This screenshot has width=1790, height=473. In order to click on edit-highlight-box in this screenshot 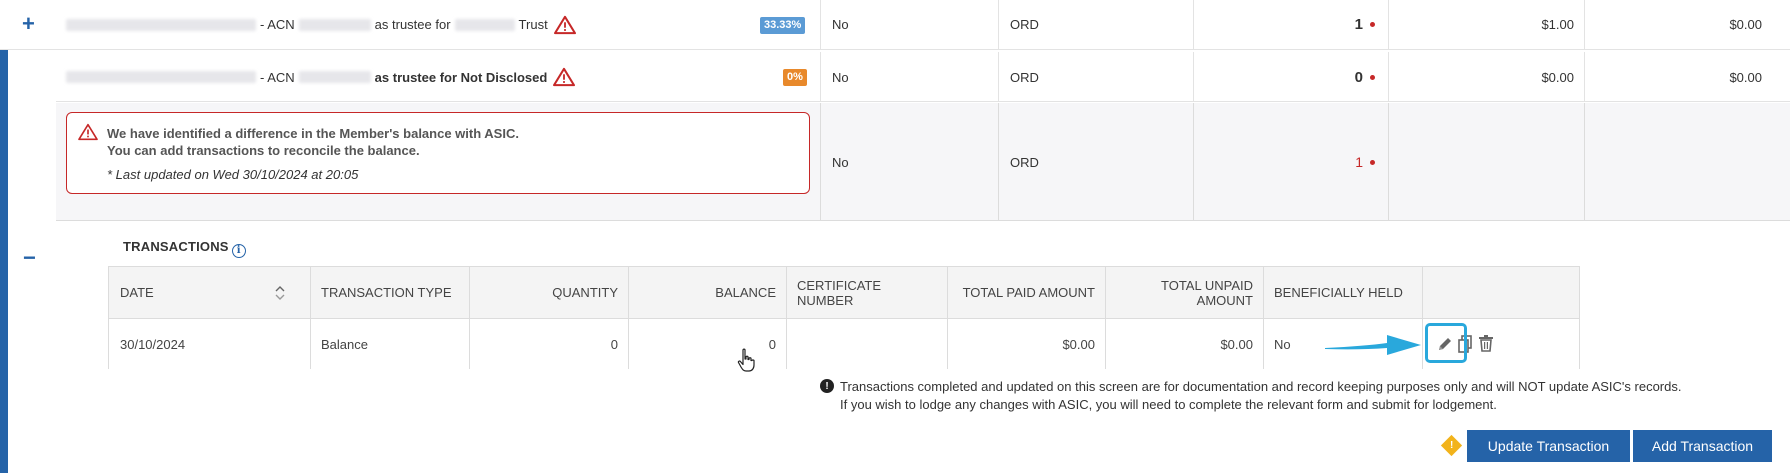, I will do `click(1446, 343)`.